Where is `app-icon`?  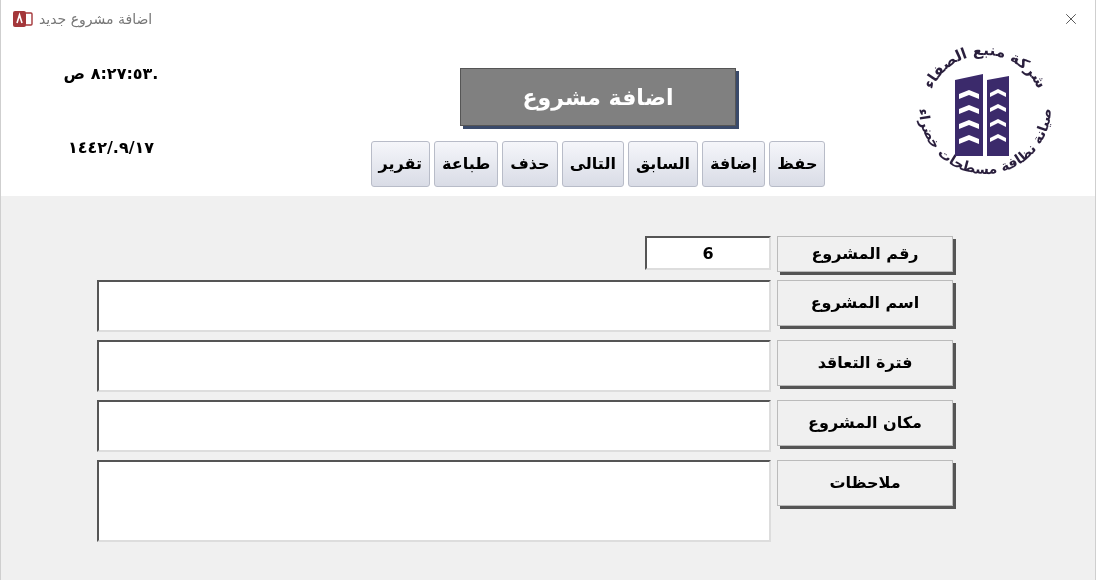
app-icon is located at coordinates (23, 19).